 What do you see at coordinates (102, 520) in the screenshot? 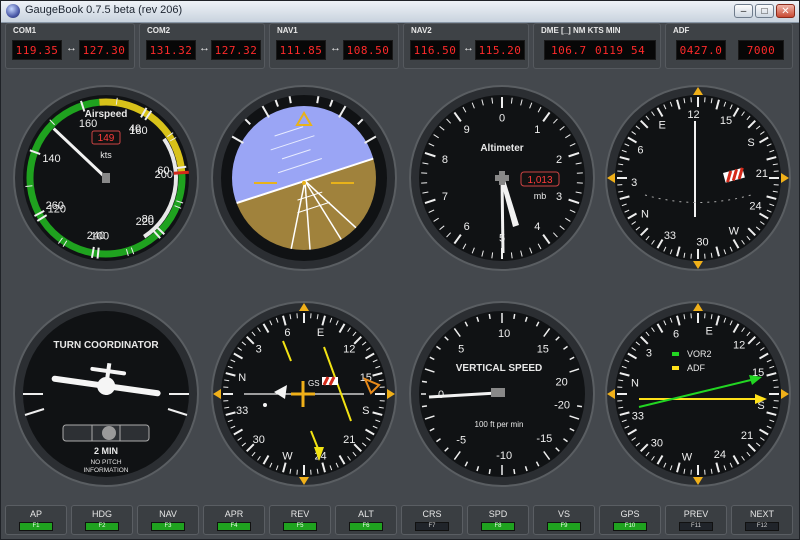
I see `fkey-hdg-button: HDG F2` at bounding box center [102, 520].